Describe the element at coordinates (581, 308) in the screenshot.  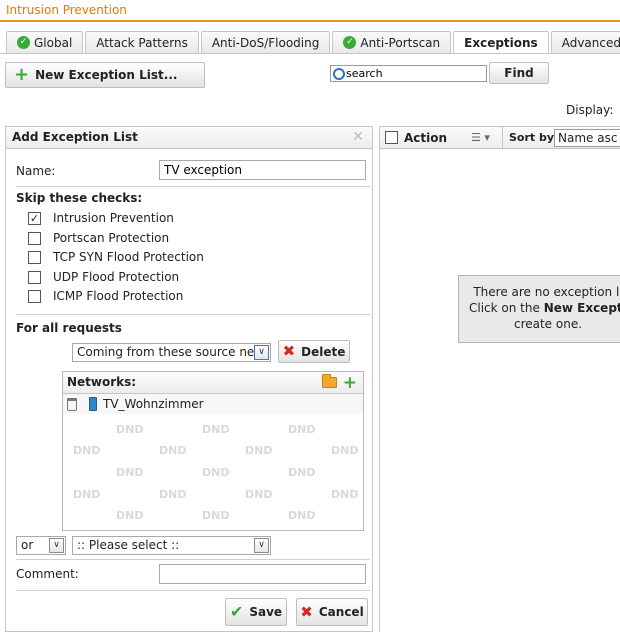
I see `empty-line-2-bold: New Exception` at that location.